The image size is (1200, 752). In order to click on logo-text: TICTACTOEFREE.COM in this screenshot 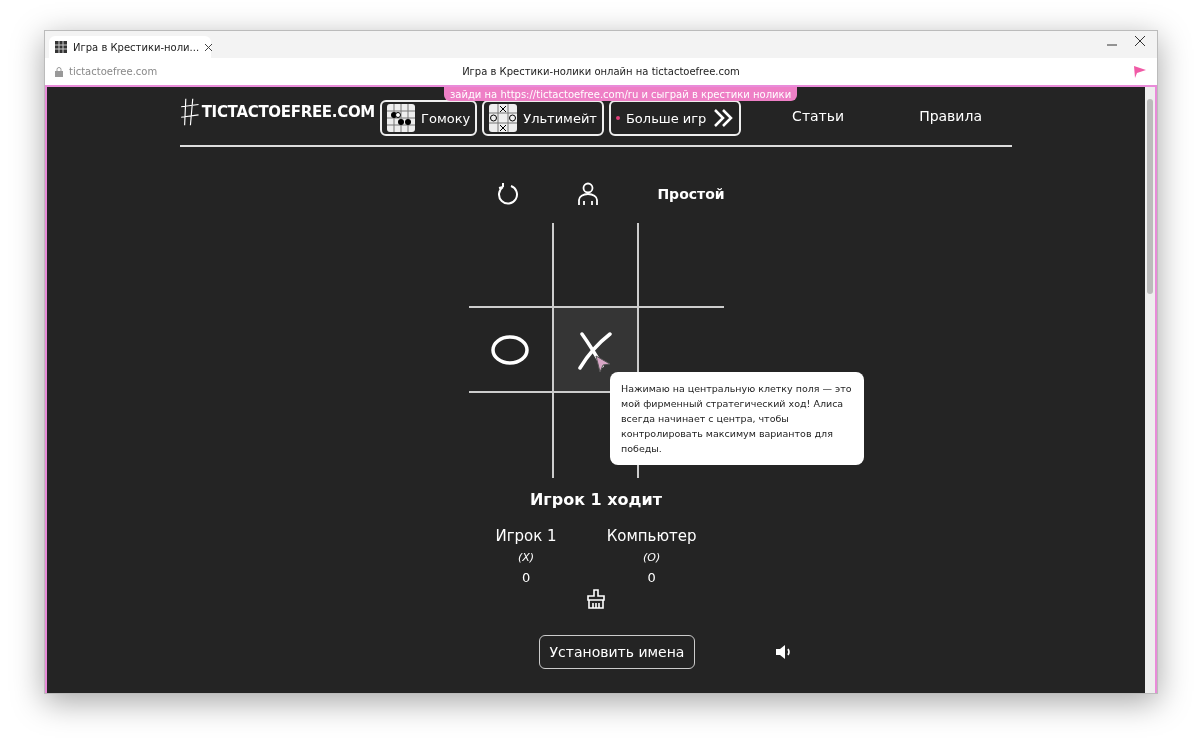, I will do `click(288, 111)`.